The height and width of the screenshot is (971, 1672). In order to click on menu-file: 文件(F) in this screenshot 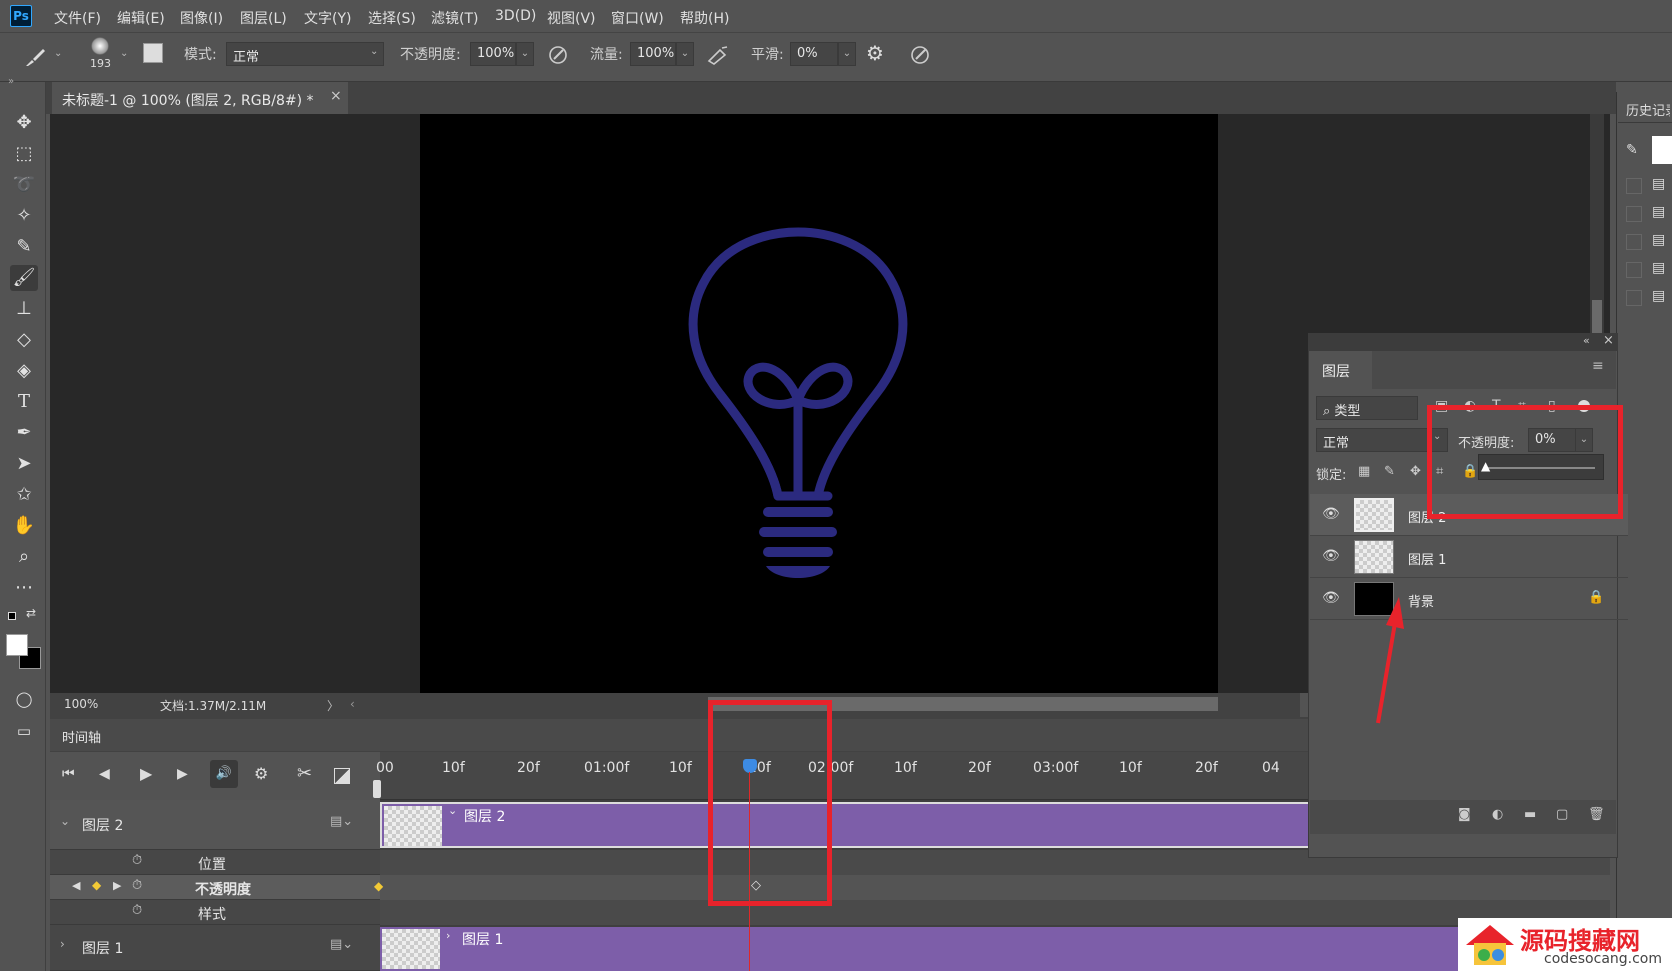, I will do `click(77, 18)`.